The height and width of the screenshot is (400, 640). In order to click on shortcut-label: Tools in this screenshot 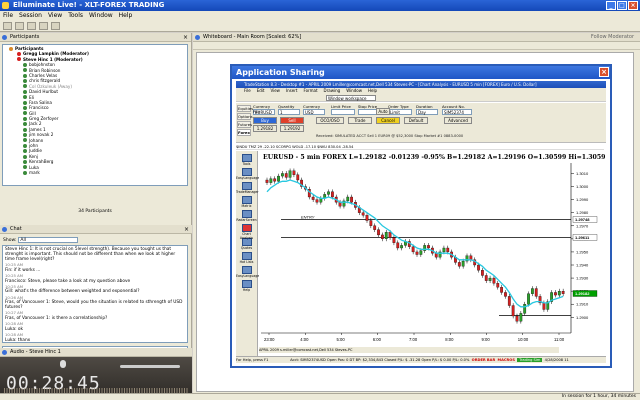, I will do `click(246, 164)`.